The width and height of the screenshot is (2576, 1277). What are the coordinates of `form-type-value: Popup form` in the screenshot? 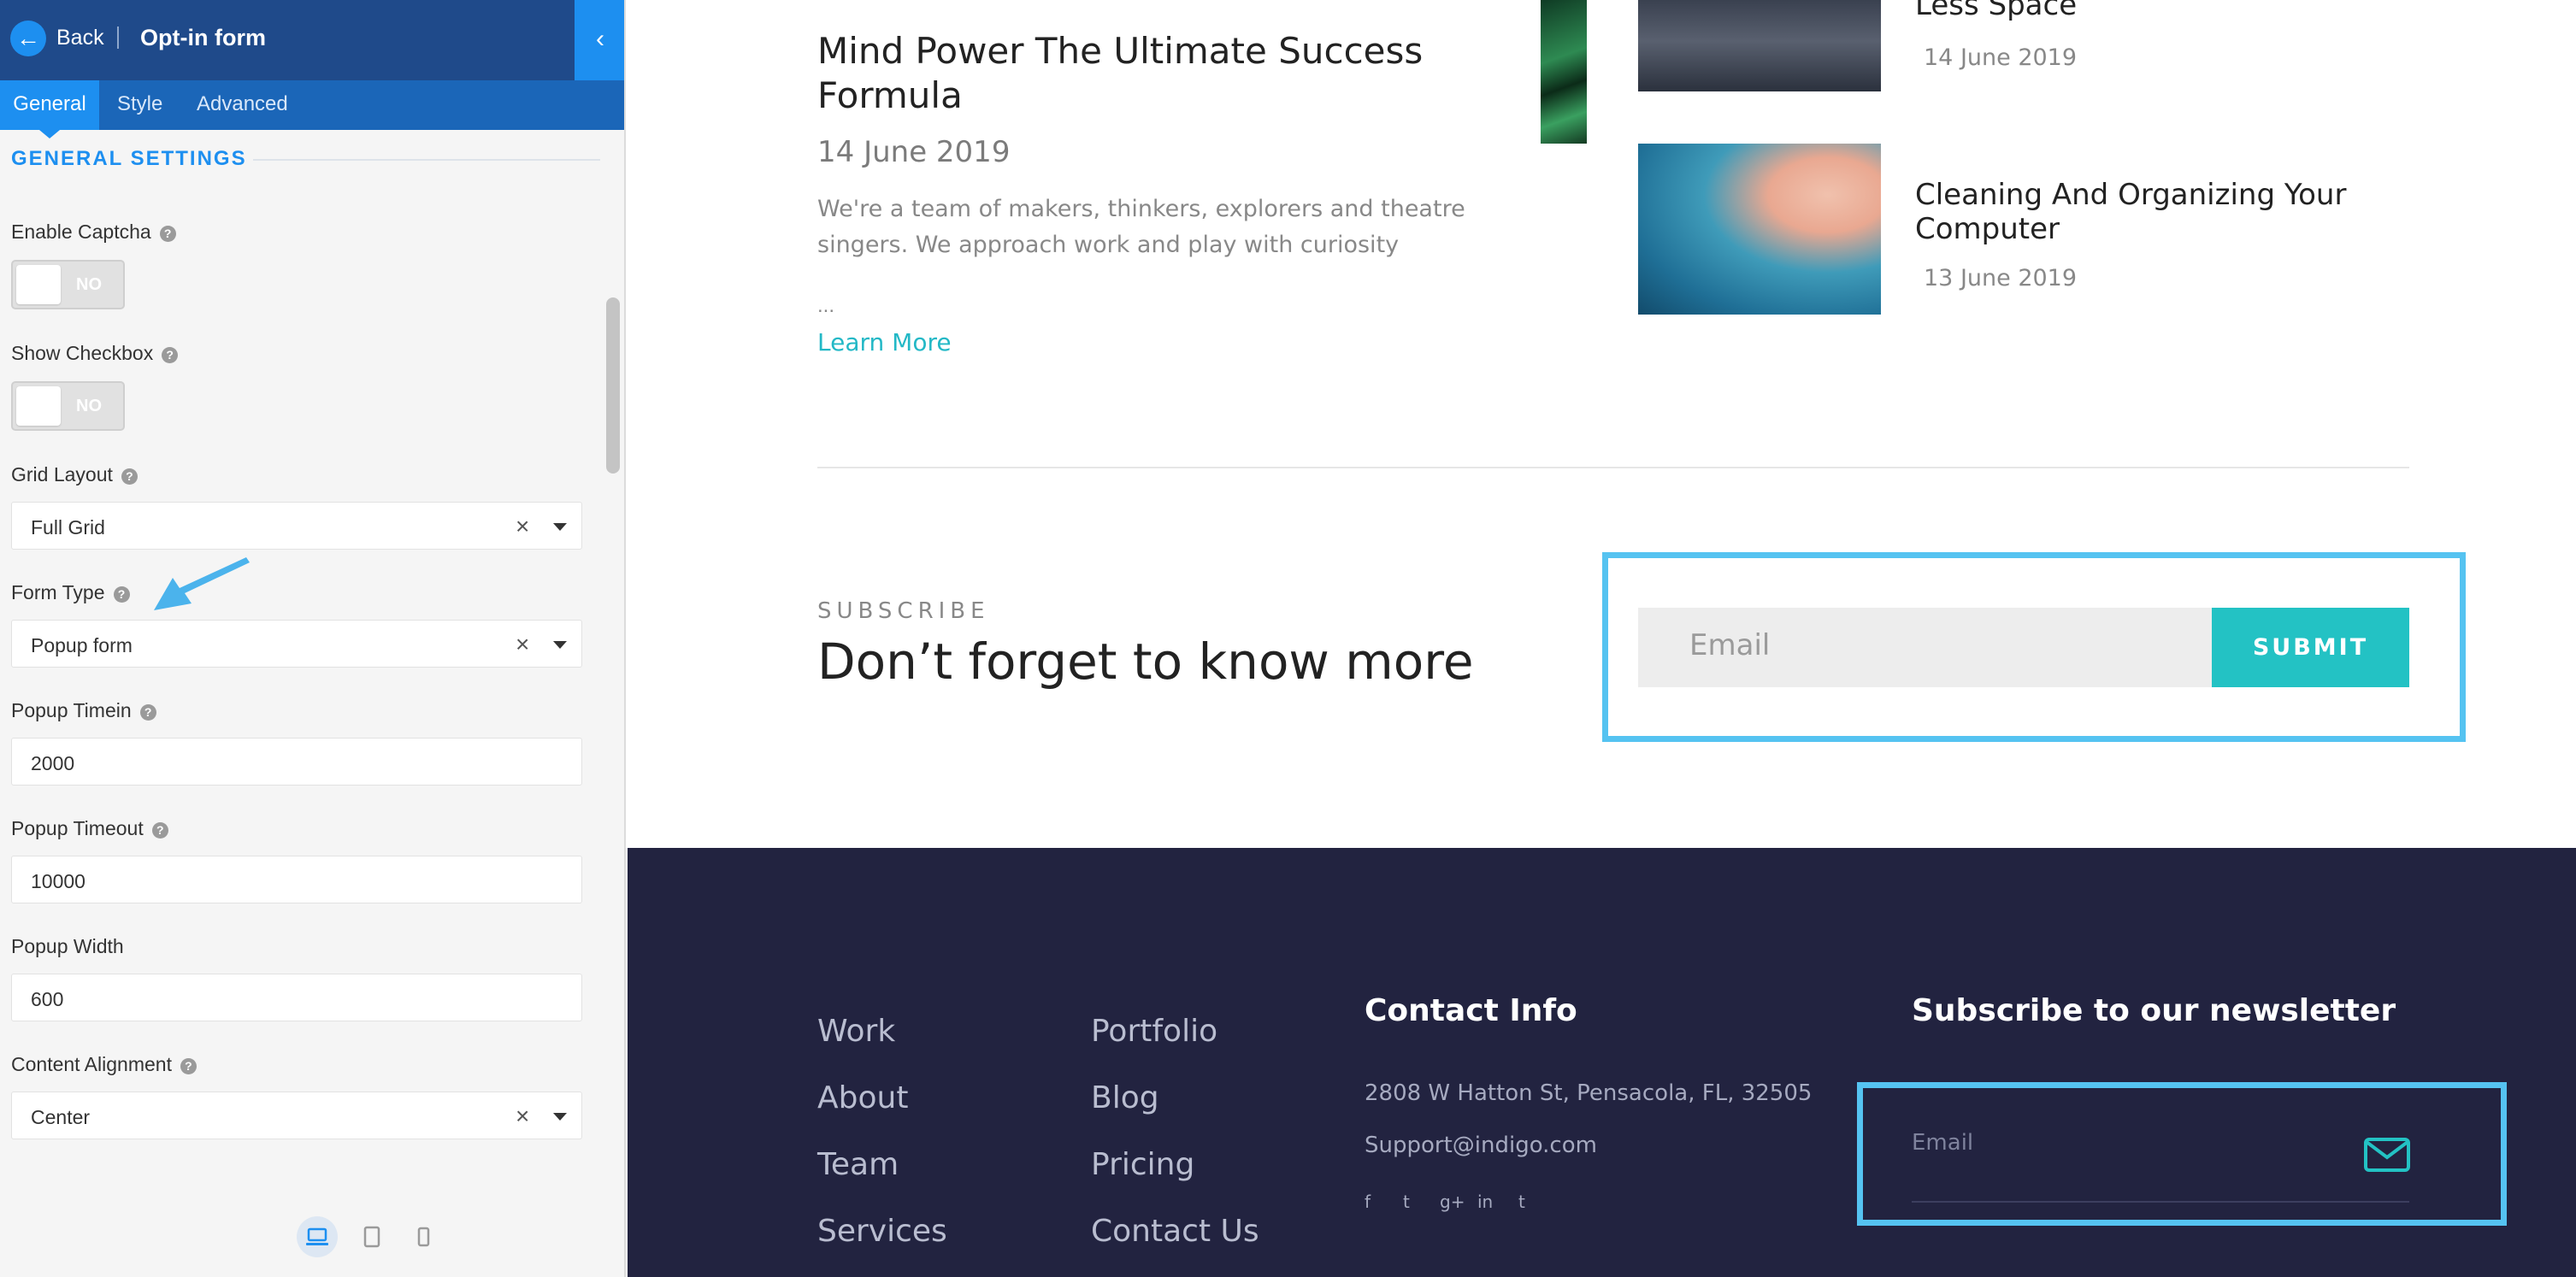 It's located at (82, 645).